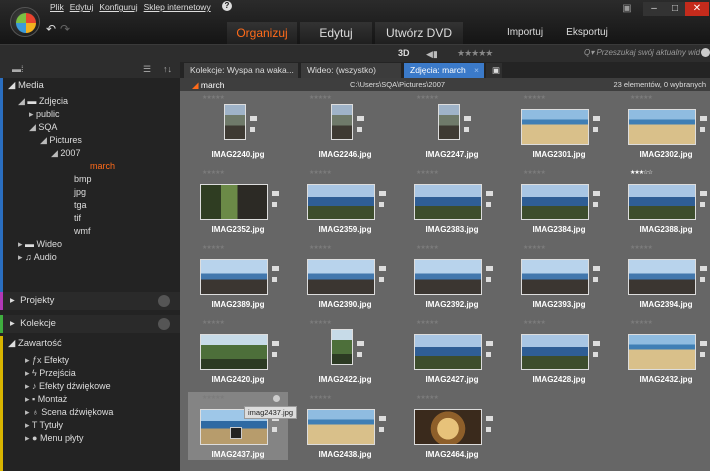 The width and height of the screenshot is (710, 471). Describe the element at coordinates (663, 351) in the screenshot. I see `photo-thumbnail: ★★★★★ IMAG2432.jpg` at that location.